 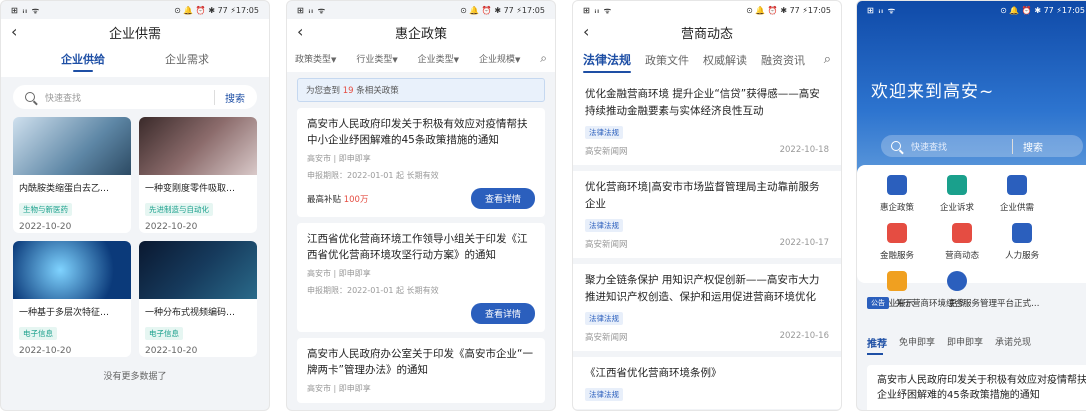 What do you see at coordinates (878, 303) in the screenshot?
I see `announcement-badge: 公告` at bounding box center [878, 303].